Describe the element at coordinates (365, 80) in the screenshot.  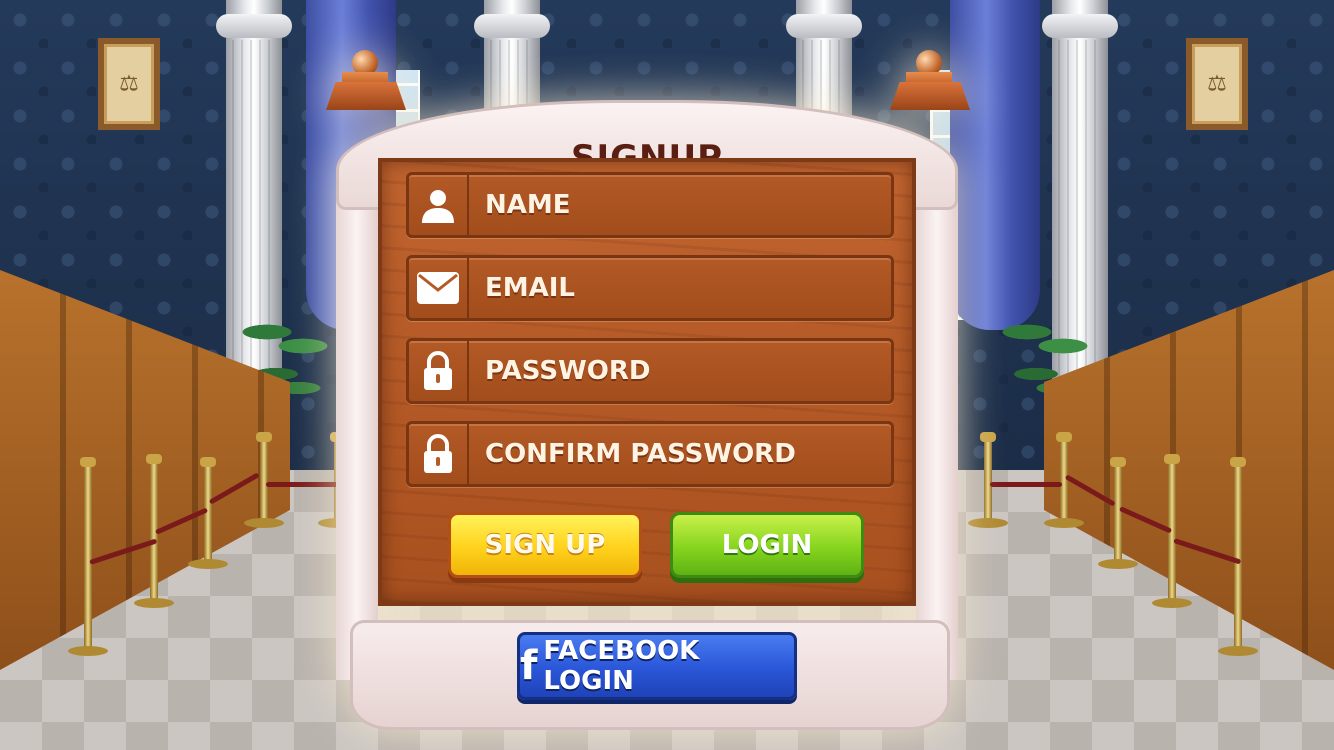
I see `board-finial-left` at that location.